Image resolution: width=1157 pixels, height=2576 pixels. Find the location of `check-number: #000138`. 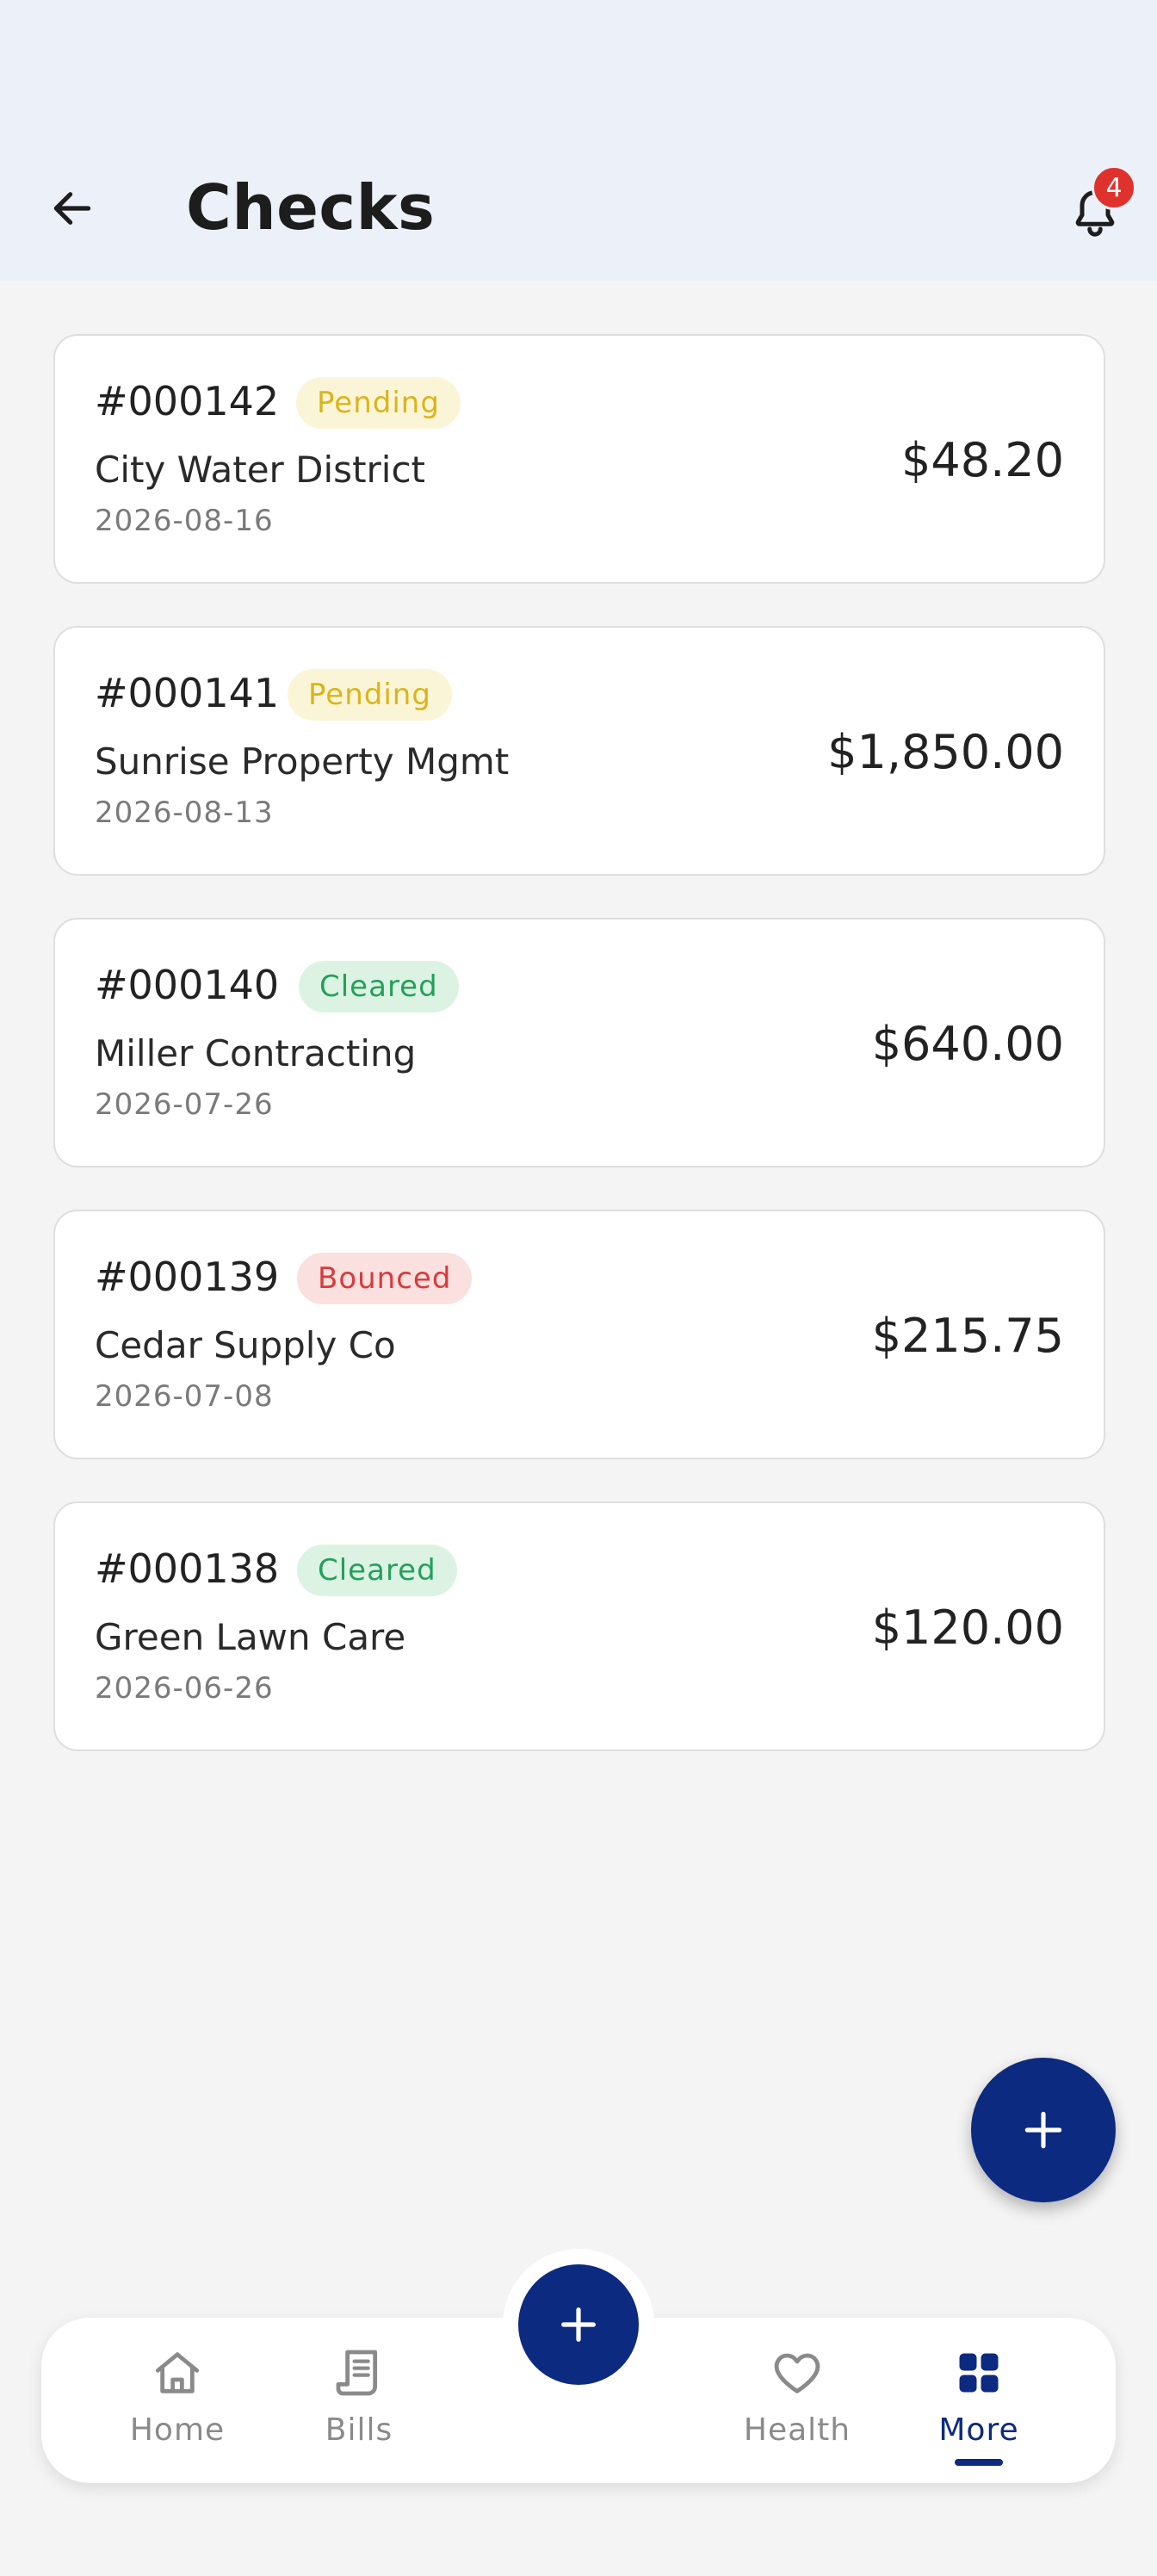

check-number: #000138 is located at coordinates (187, 1568).